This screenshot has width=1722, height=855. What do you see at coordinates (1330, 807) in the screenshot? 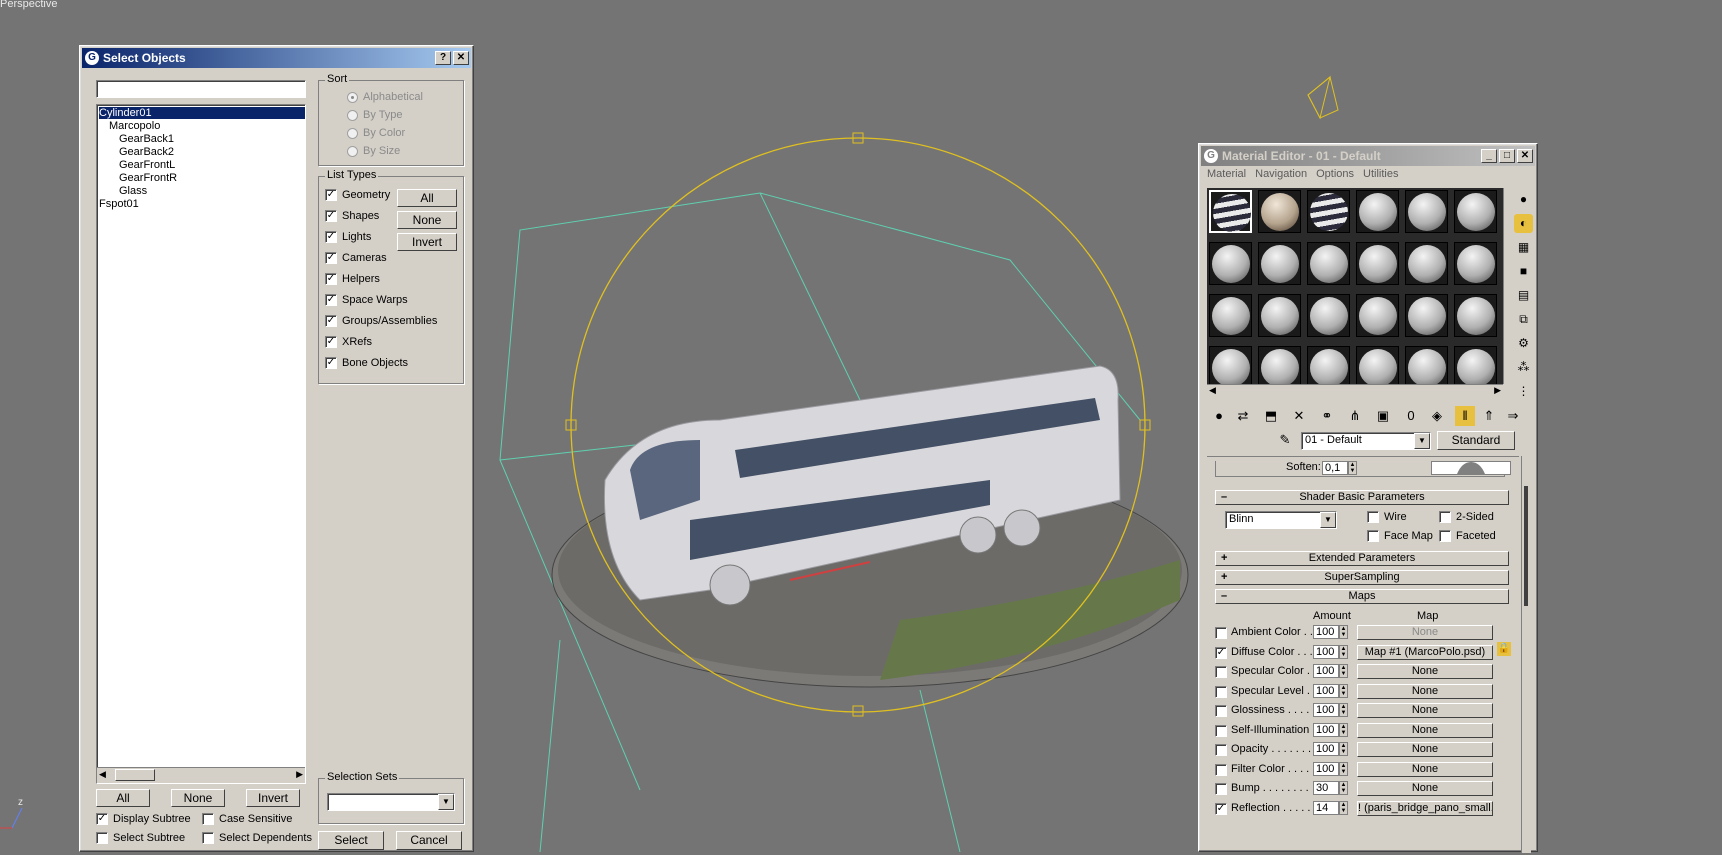
I see `map-amount-spinner: 14 ▲ ▼` at bounding box center [1330, 807].